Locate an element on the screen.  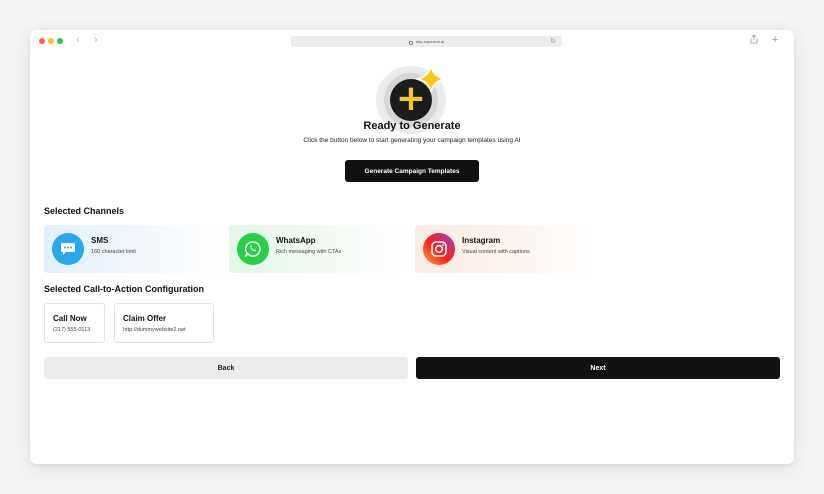
cta-value: http://dummywebsite2.net is located at coordinates (154, 330).